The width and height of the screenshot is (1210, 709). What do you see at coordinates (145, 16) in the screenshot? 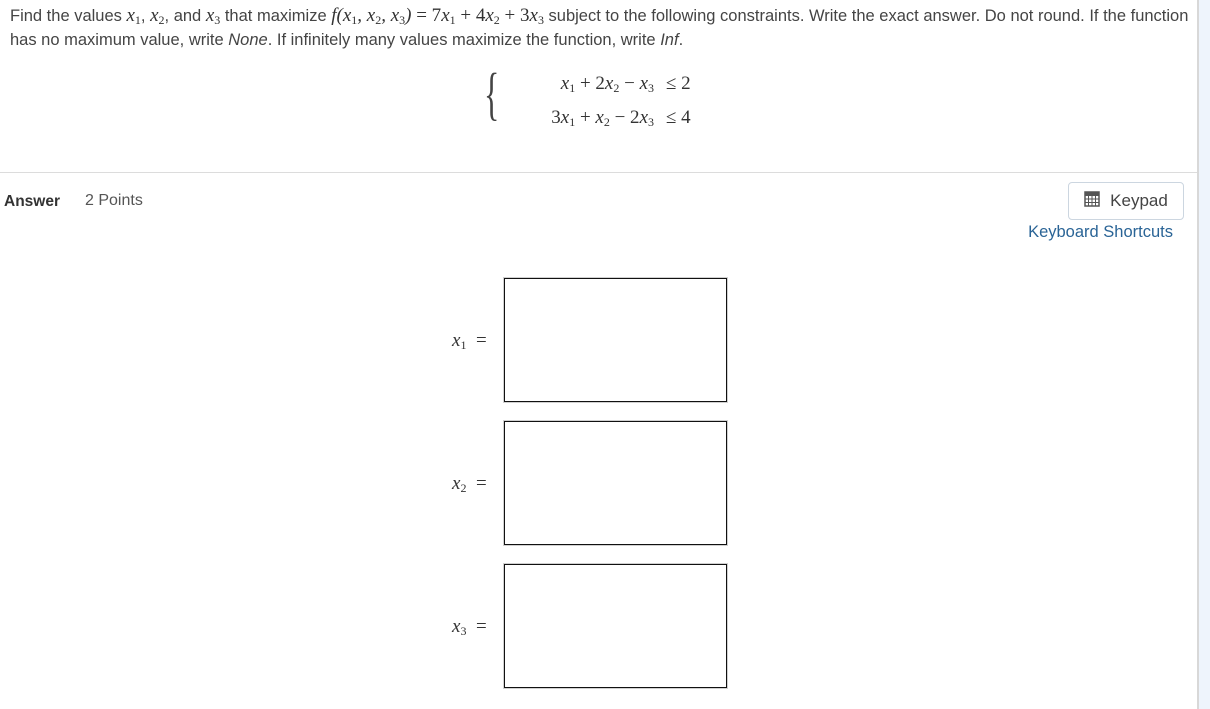
I see `question-text-part: ,` at bounding box center [145, 16].